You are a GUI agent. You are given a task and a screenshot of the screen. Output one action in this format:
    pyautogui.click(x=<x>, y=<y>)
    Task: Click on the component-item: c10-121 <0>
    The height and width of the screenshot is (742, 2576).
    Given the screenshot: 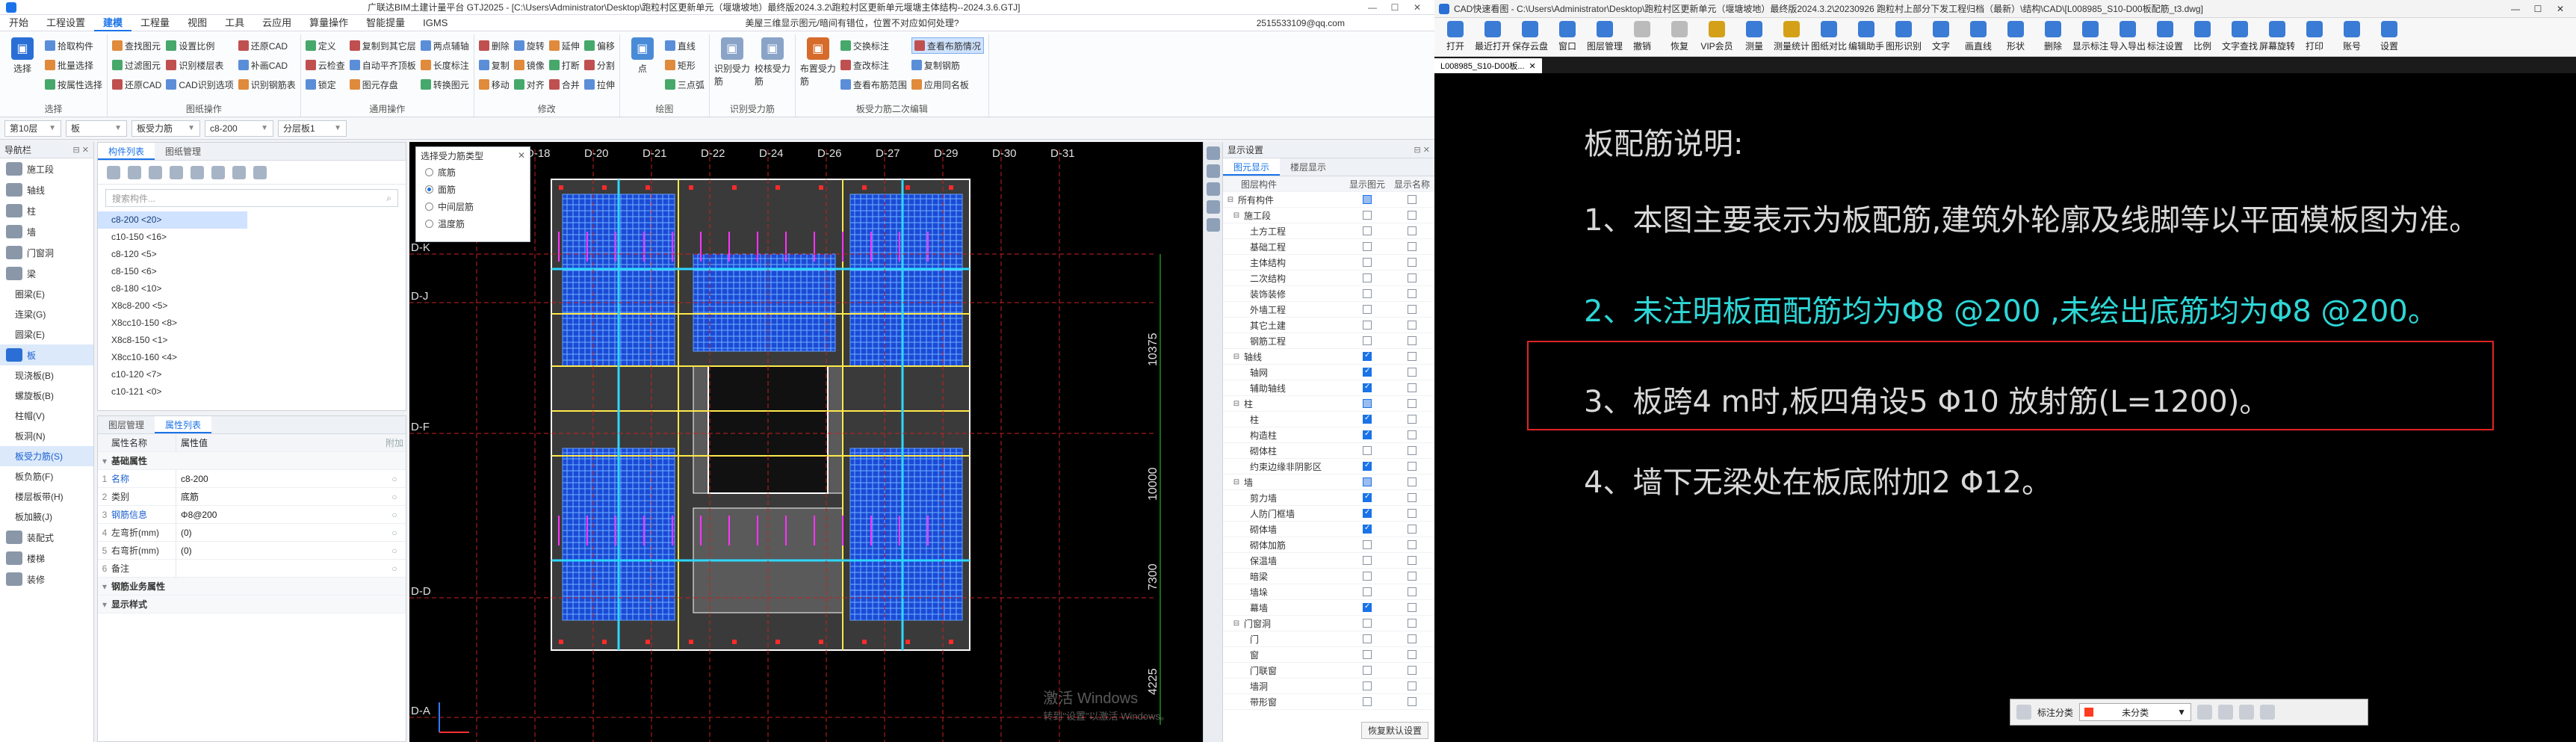 What is the action you would take?
    pyautogui.click(x=252, y=392)
    